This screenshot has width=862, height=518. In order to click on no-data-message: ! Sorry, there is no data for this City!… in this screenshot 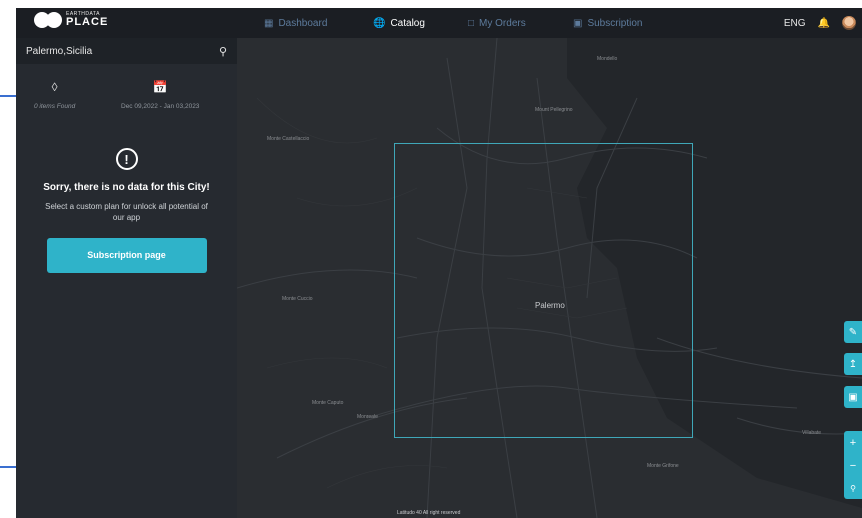, I will do `click(126, 210)`.